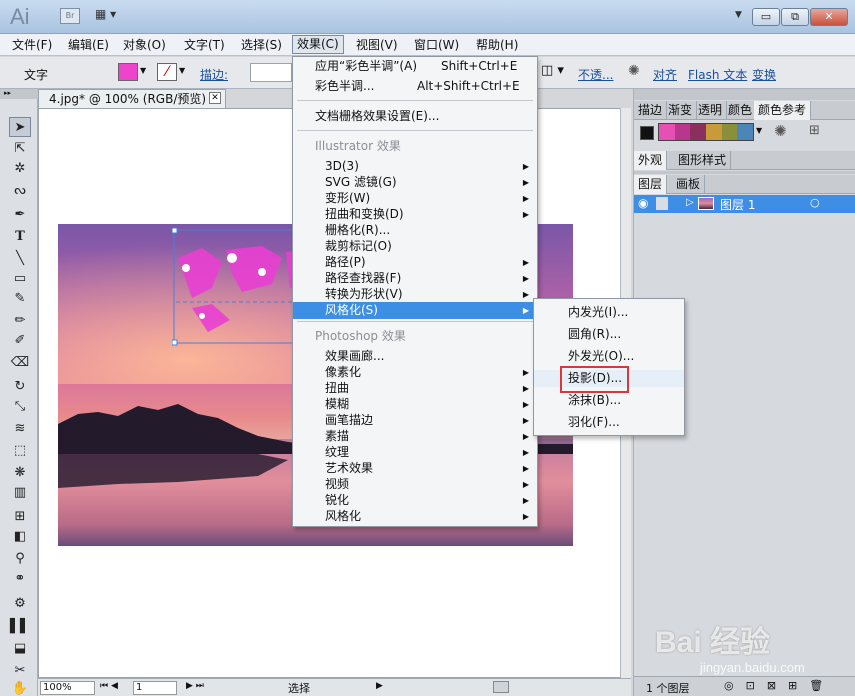 Image resolution: width=855 pixels, height=696 pixels. I want to click on blend-tool-icon: ⚭, so click(20, 579).